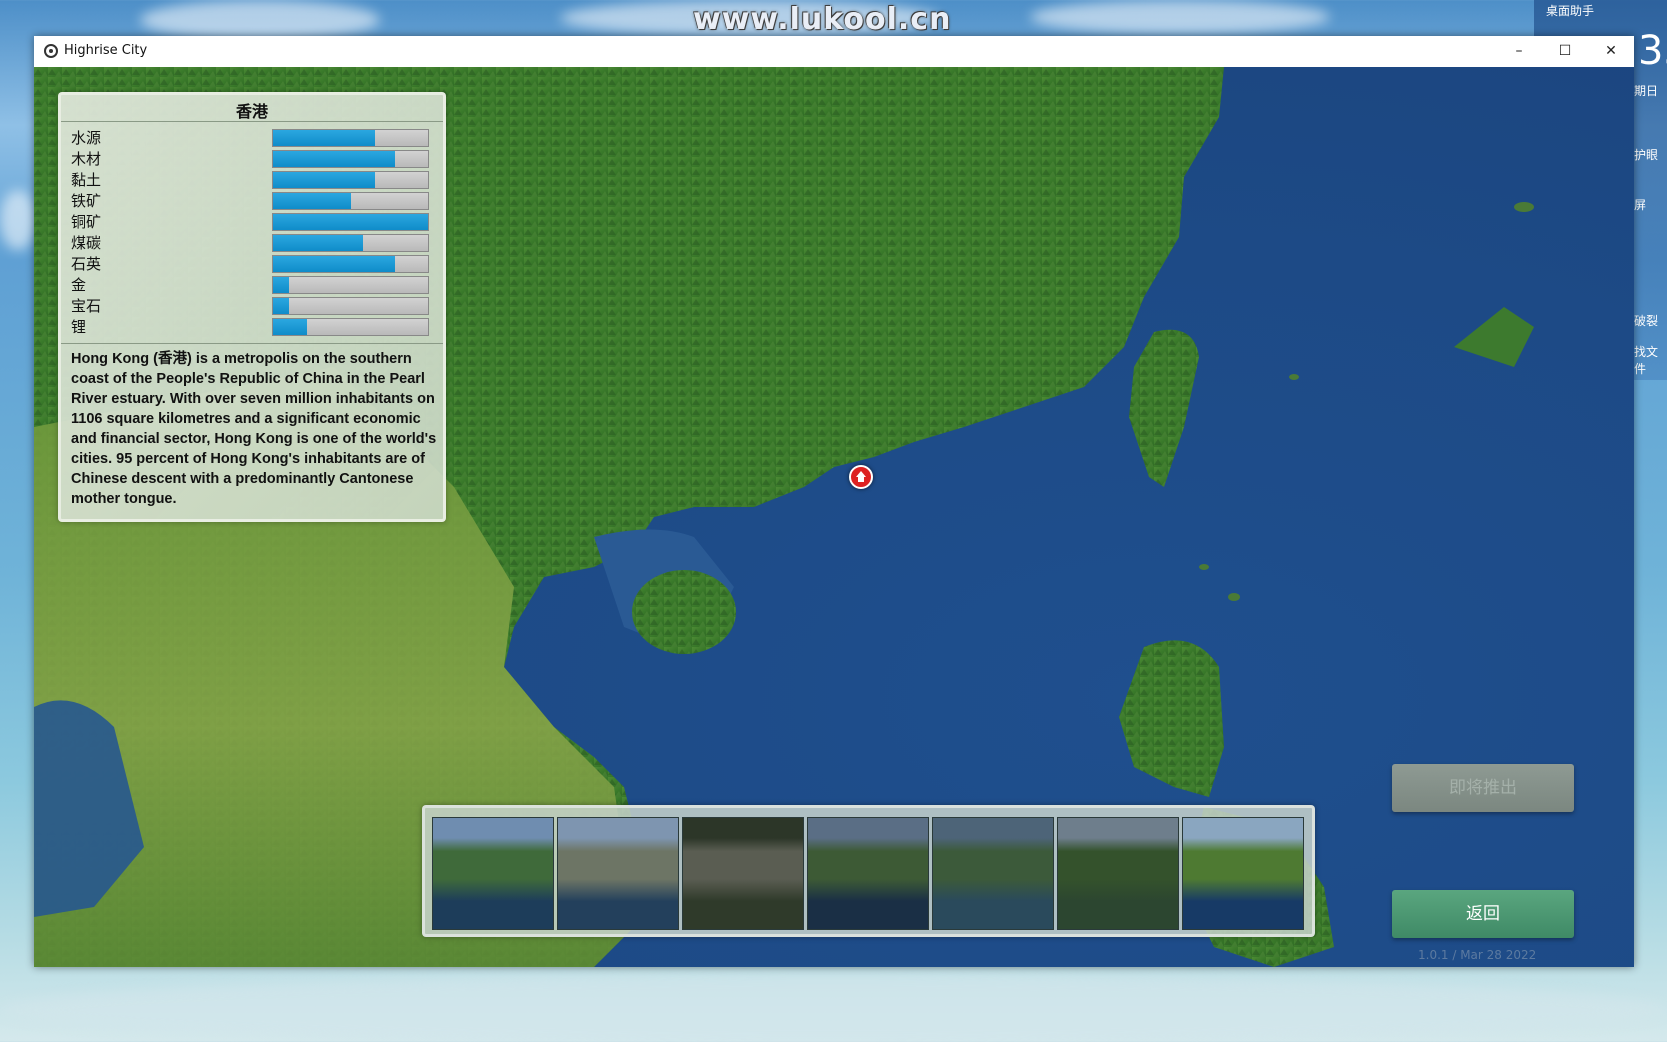 The width and height of the screenshot is (1667, 1042). What do you see at coordinates (251, 264) in the screenshot?
I see `resource-row: 石英` at bounding box center [251, 264].